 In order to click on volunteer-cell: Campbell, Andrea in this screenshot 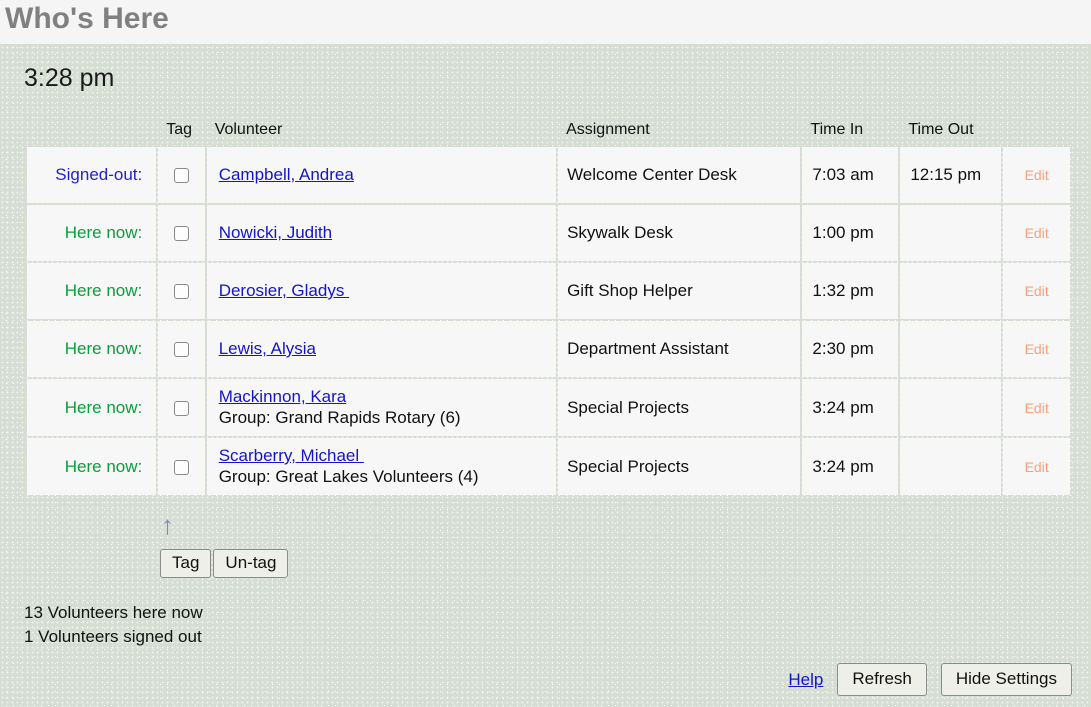, I will do `click(381, 175)`.